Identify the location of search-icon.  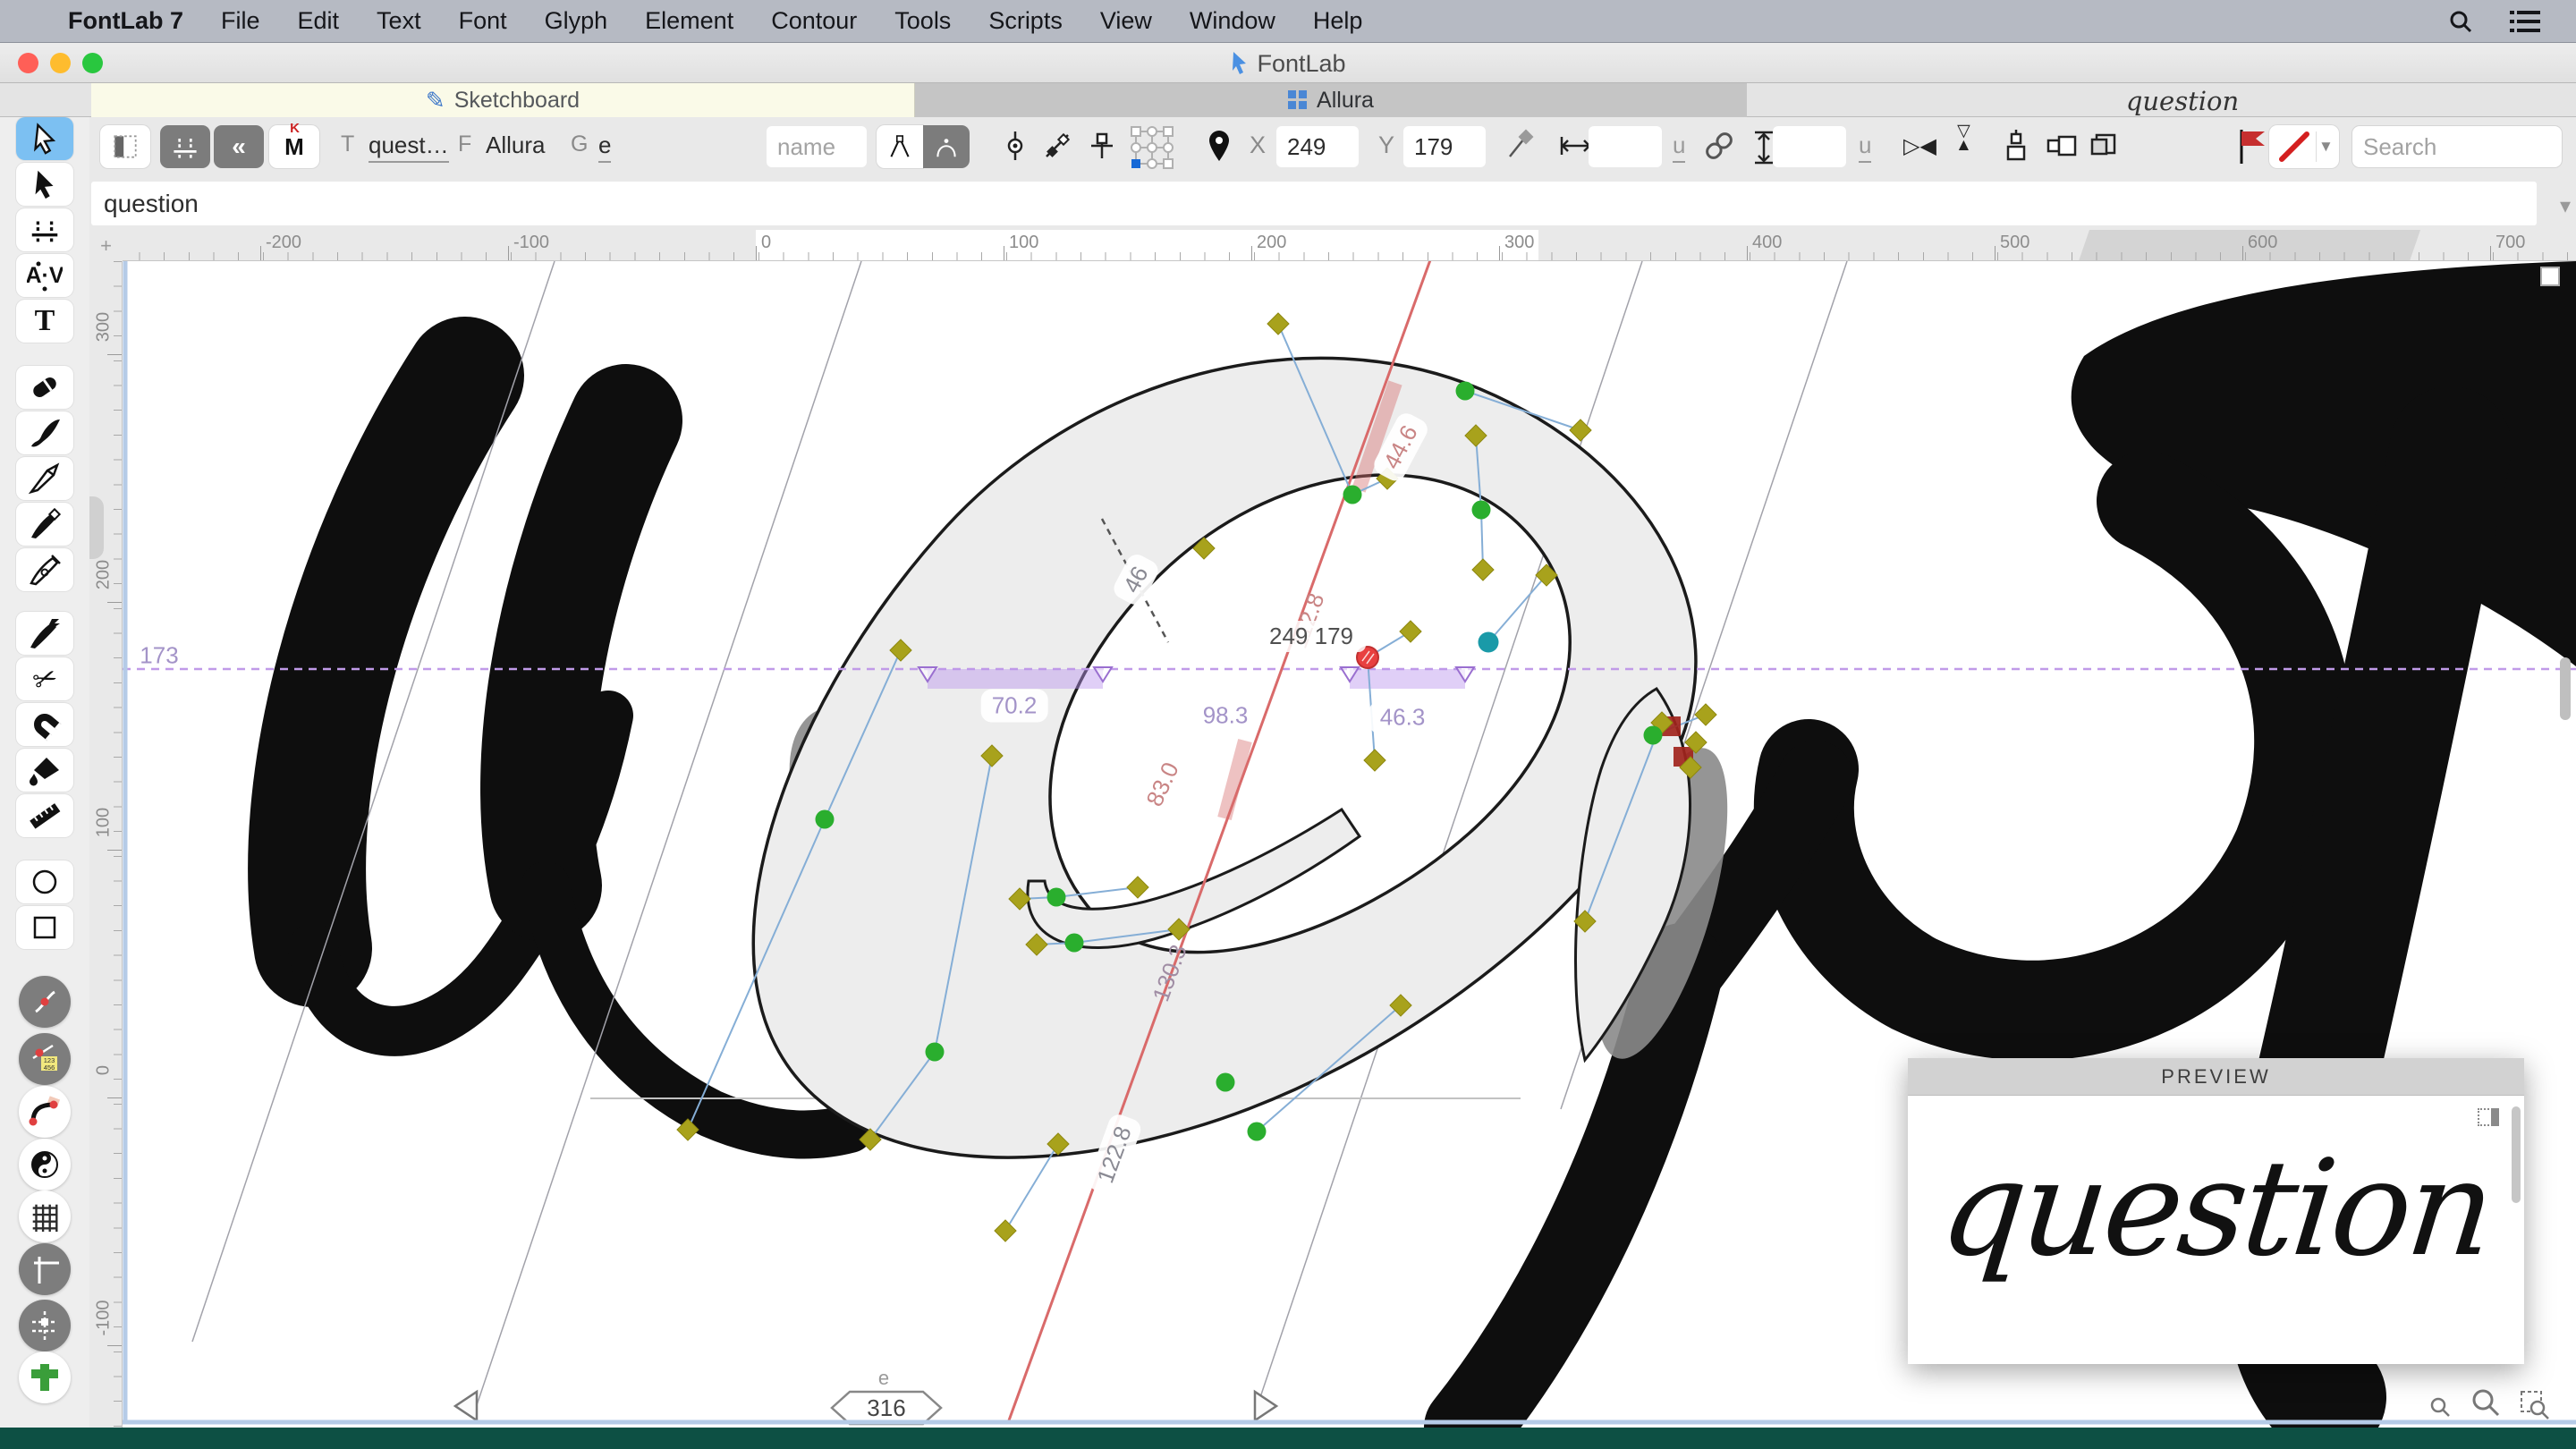
(2460, 21).